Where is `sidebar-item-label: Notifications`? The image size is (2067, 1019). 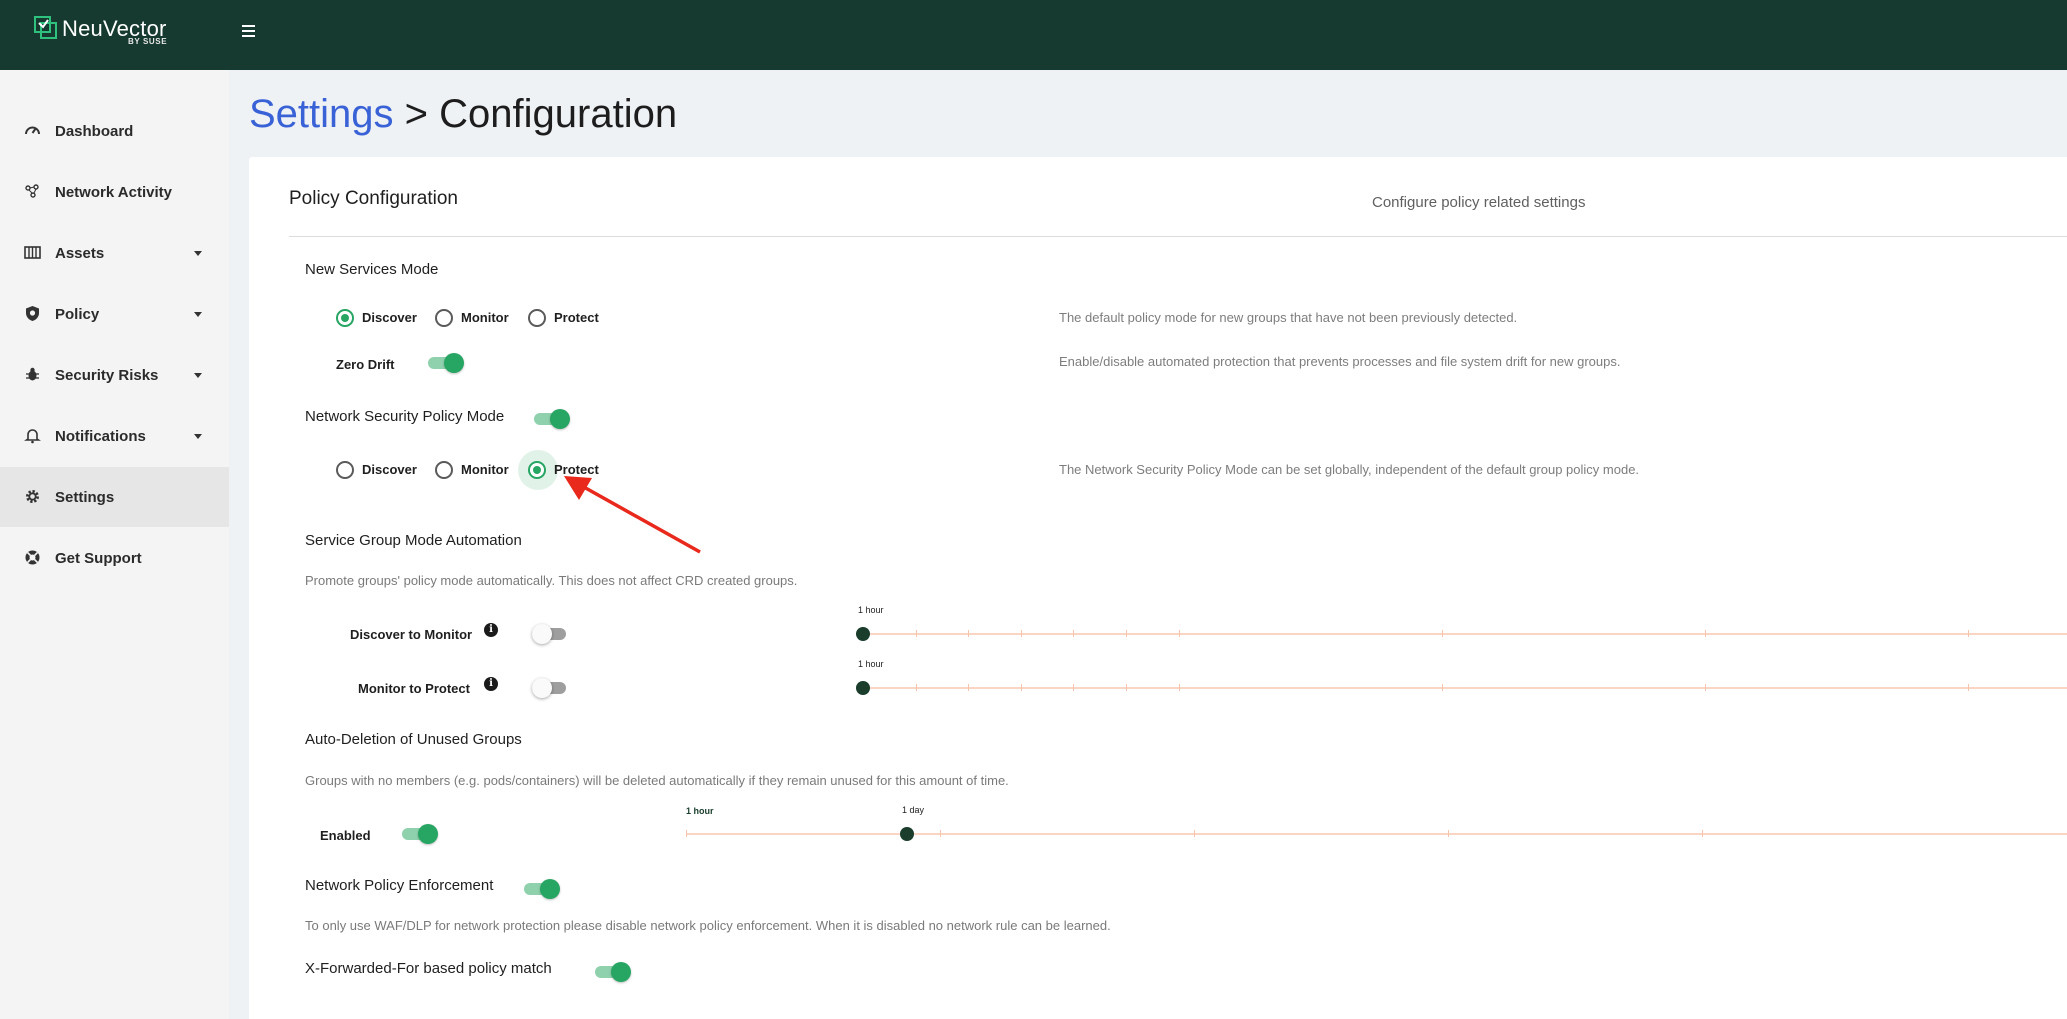 sidebar-item-label: Notifications is located at coordinates (100, 436).